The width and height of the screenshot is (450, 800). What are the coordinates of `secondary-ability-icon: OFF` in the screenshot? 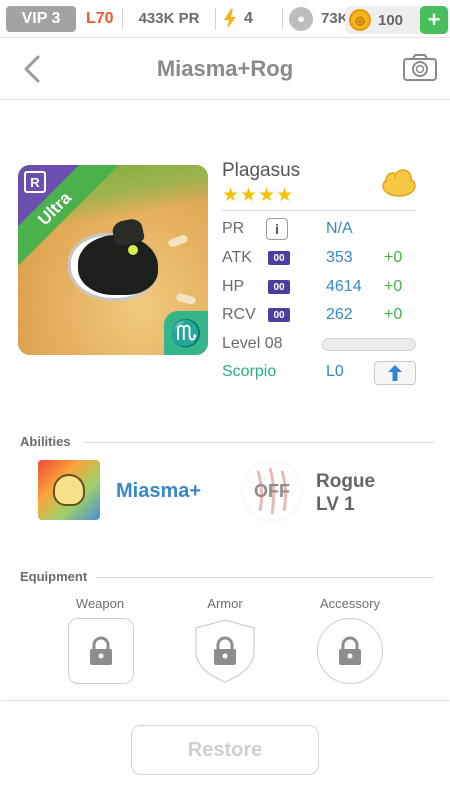 It's located at (272, 491).